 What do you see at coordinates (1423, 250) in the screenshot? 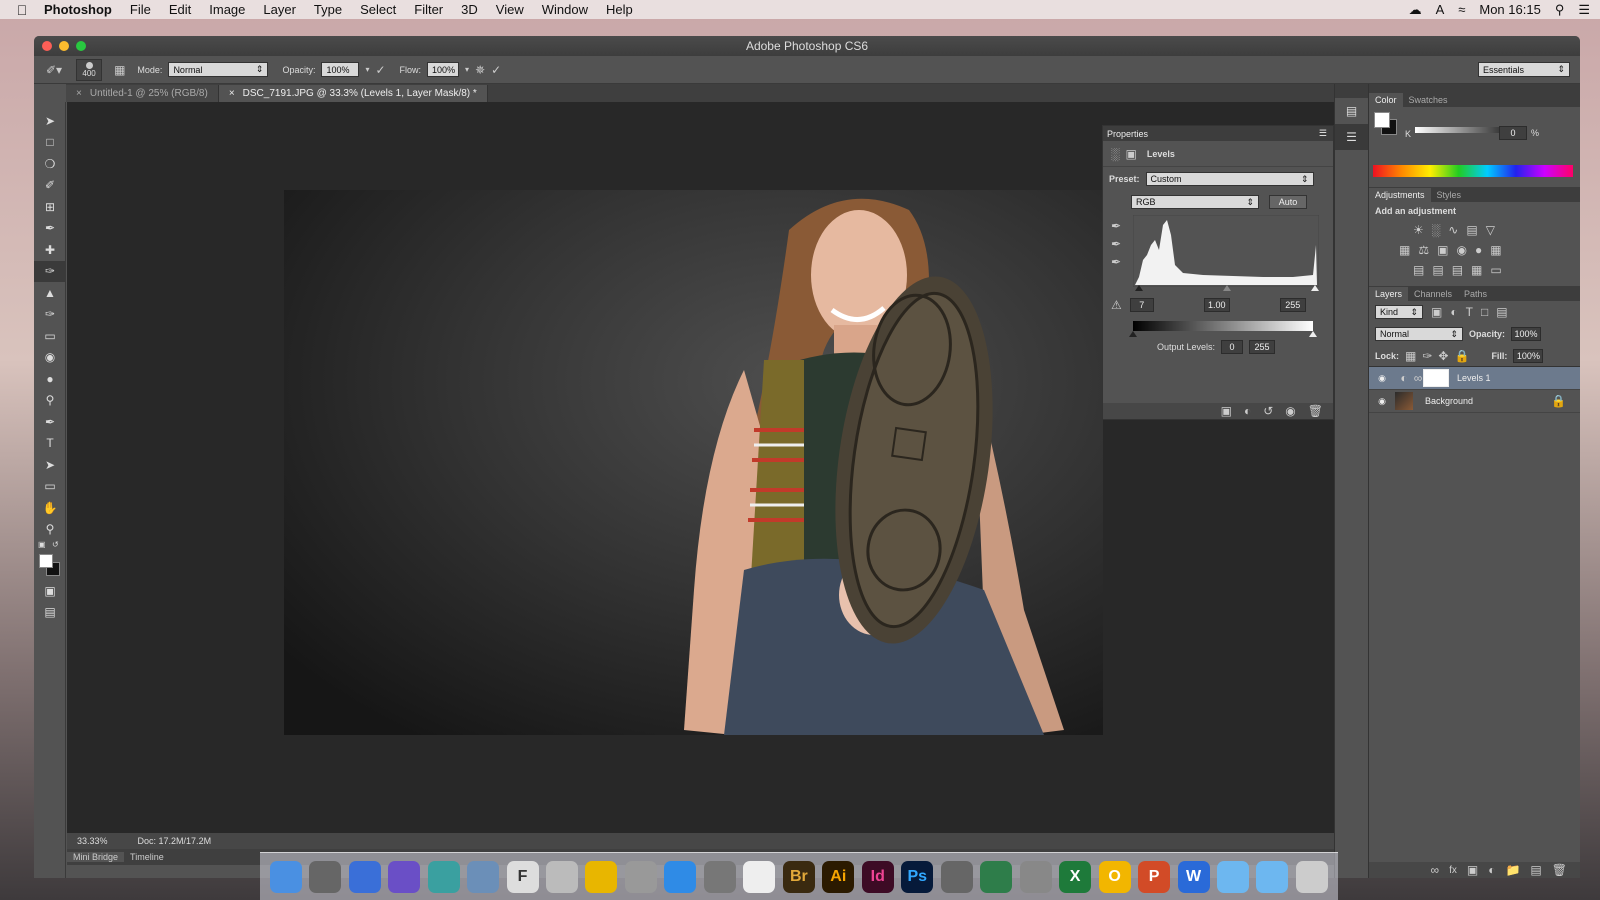
I see `color-balance-icon: ⚖` at bounding box center [1423, 250].